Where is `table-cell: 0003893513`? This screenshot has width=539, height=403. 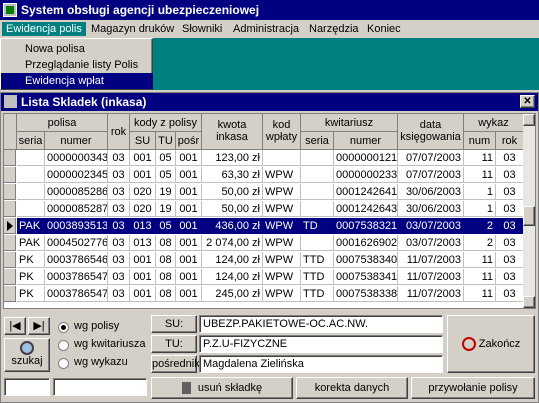 table-cell: 0003893513 is located at coordinates (76, 226).